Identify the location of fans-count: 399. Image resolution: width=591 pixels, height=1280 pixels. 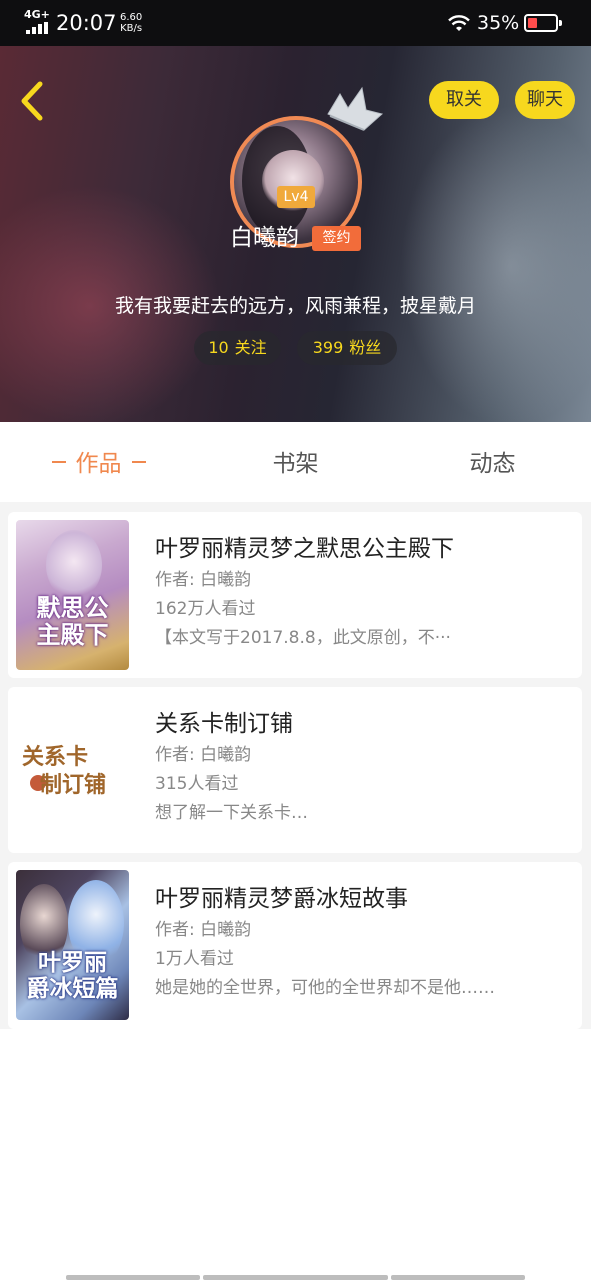
(328, 347).